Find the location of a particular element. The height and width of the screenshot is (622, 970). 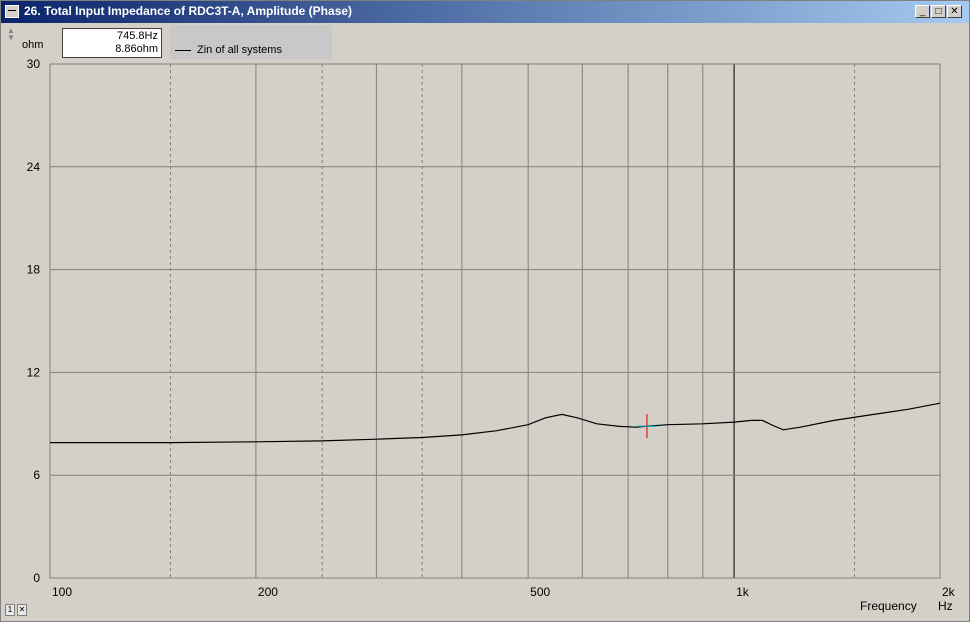

x-tick-label: 200 is located at coordinates (268, 592).